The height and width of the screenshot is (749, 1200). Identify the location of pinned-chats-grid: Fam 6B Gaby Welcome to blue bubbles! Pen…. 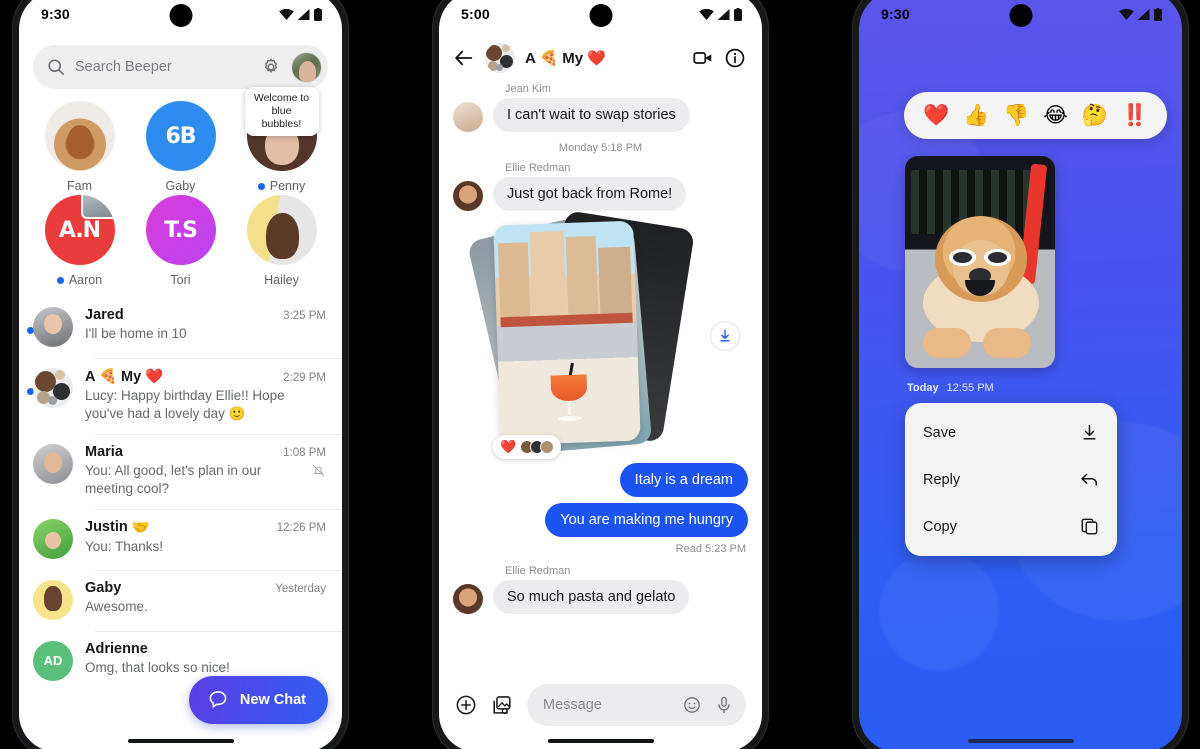
(180, 188).